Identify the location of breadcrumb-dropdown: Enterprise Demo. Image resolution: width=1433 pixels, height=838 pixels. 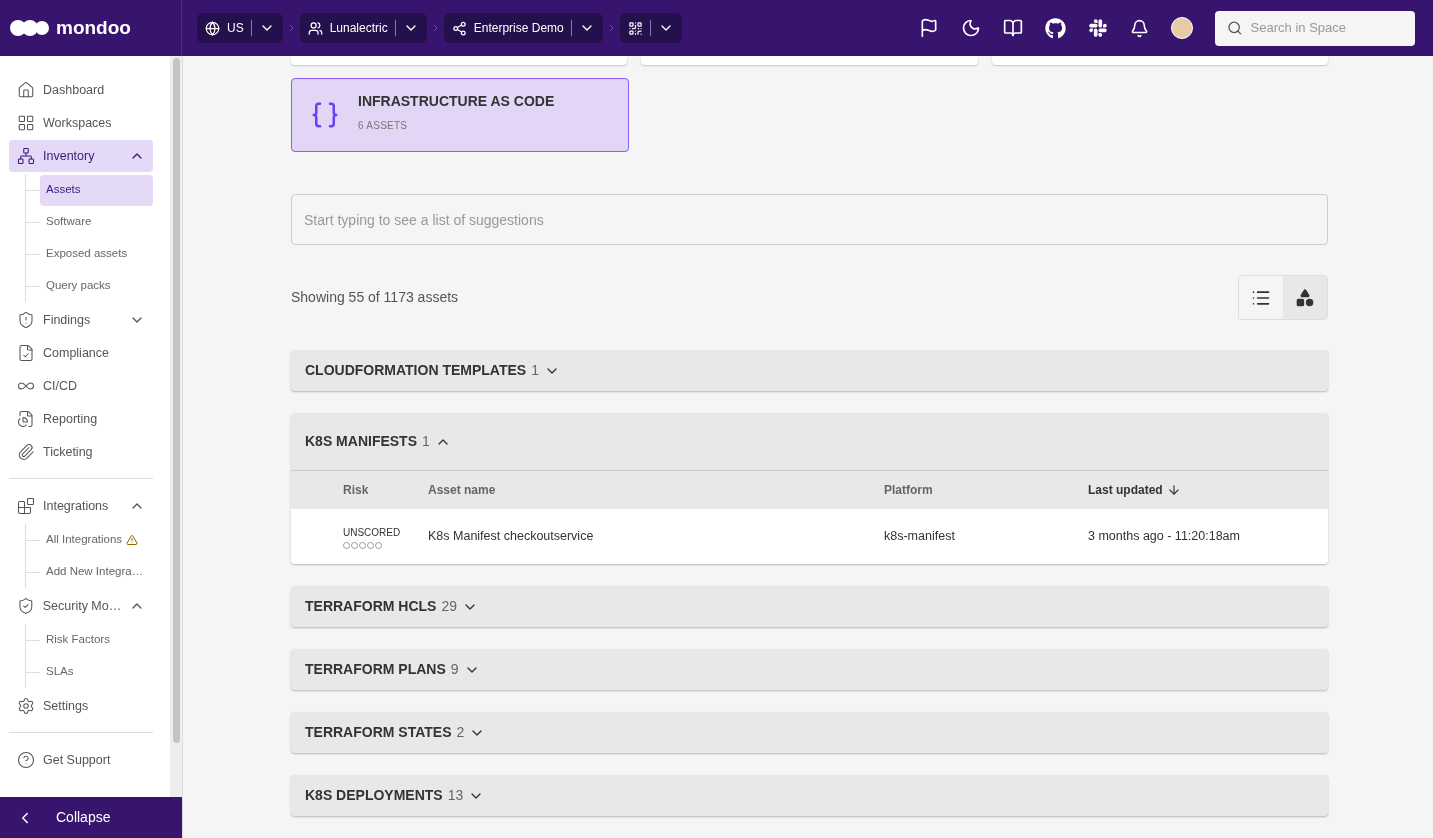
(523, 28).